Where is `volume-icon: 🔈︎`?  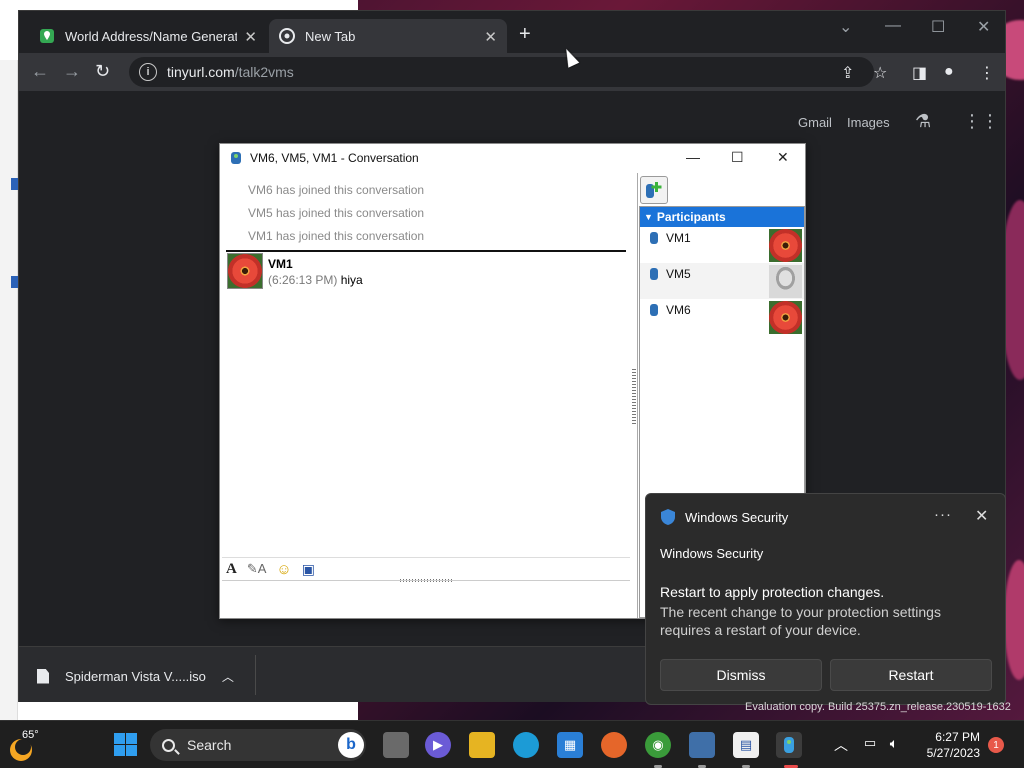 volume-icon: 🔈︎ is located at coordinates (894, 743).